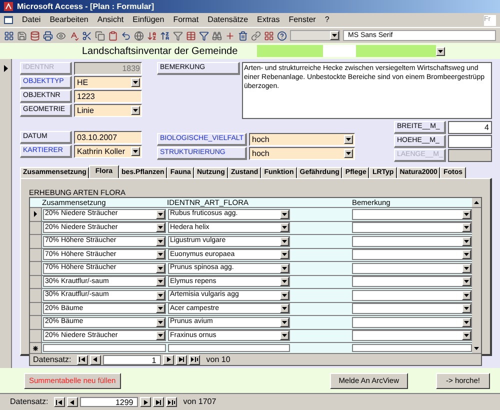 The height and width of the screenshot is (410, 500). I want to click on save-icon, so click(22, 35).